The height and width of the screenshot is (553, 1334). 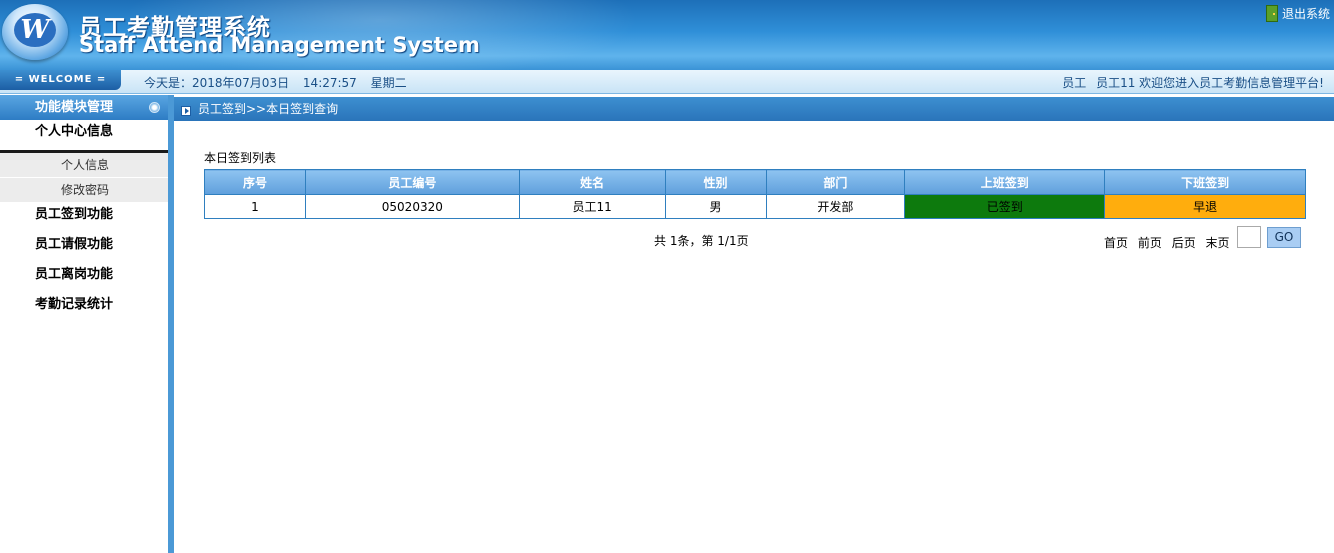 What do you see at coordinates (85, 190) in the screenshot?
I see `sidebar-subitem-change-password: 修改密码` at bounding box center [85, 190].